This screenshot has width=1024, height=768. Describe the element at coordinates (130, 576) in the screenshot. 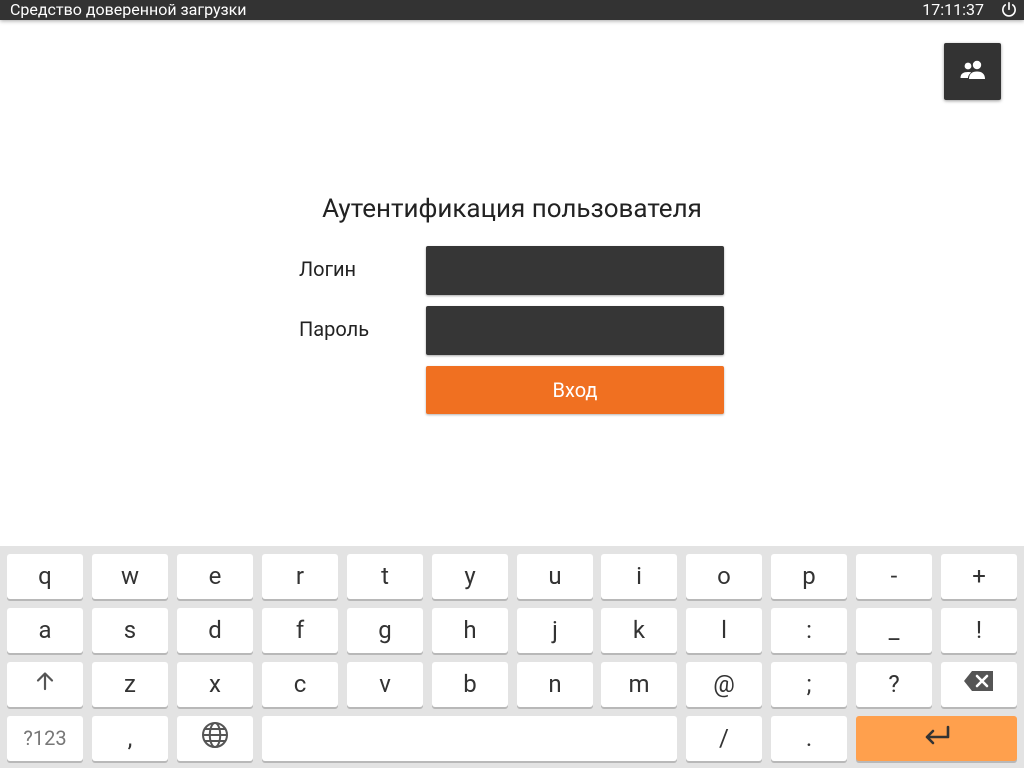

I see `key-w: w` at that location.